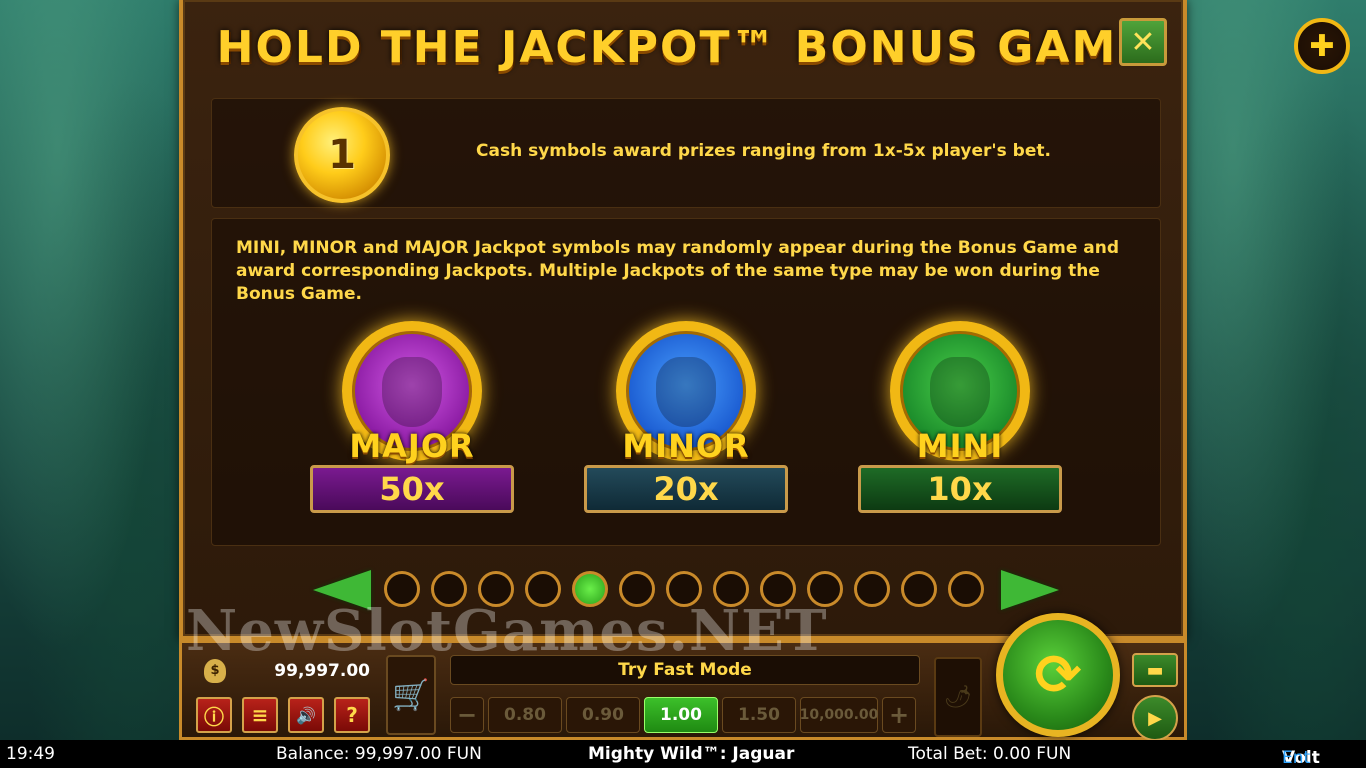 This screenshot has width=1366, height=768. Describe the element at coordinates (839, 715) in the screenshot. I see `bet-option: 10,000.00` at that location.